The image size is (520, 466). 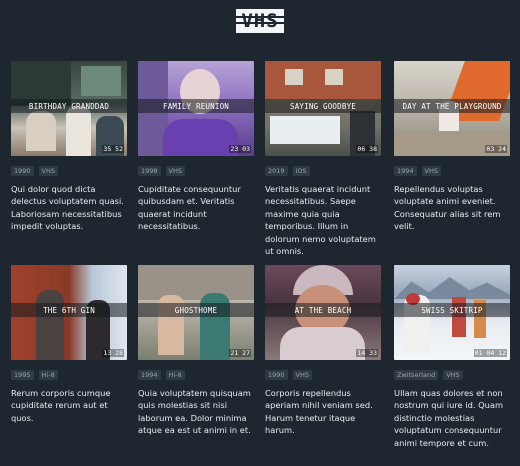 What do you see at coordinates (196, 375) in the screenshot?
I see `video-tags: 1994 Hi-8` at bounding box center [196, 375].